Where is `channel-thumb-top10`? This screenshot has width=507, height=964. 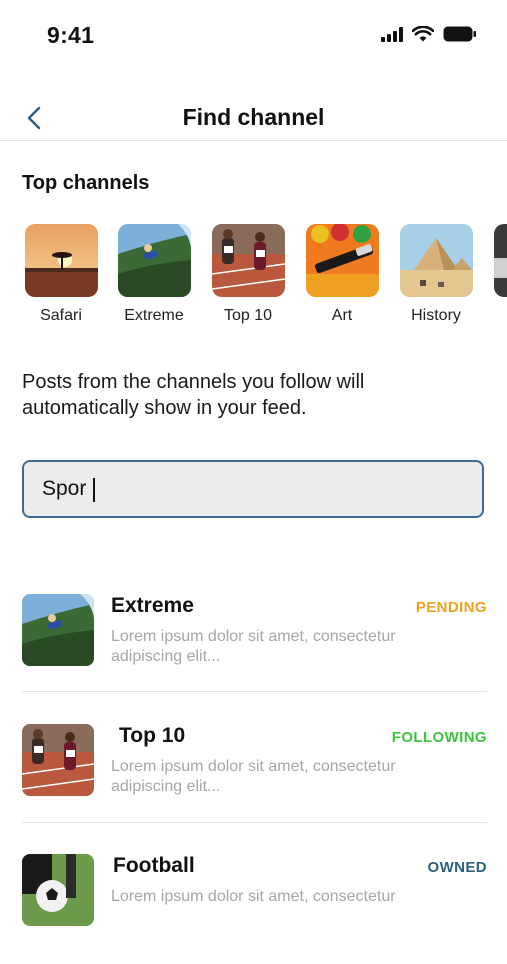
channel-thumb-top10 is located at coordinates (248, 260).